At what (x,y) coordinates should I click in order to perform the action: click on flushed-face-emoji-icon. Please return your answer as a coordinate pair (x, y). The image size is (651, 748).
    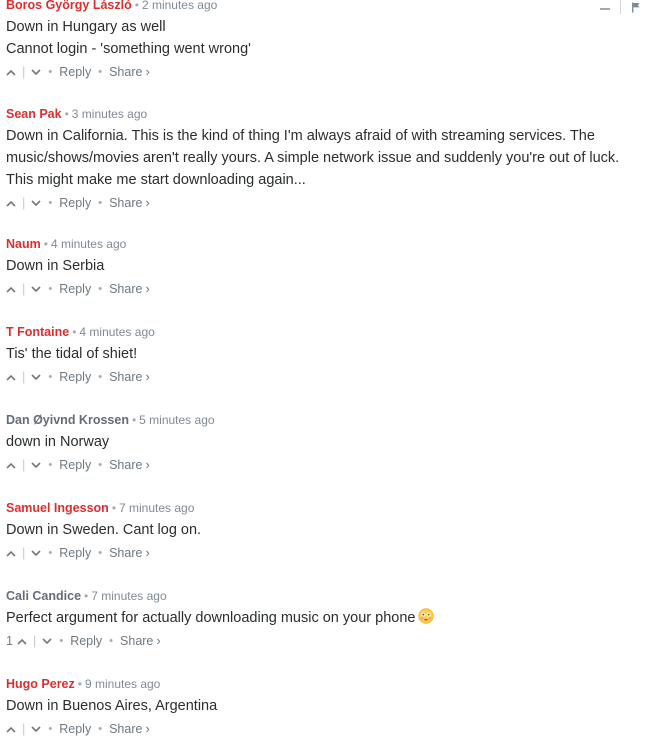
    Looking at the image, I should click on (426, 616).